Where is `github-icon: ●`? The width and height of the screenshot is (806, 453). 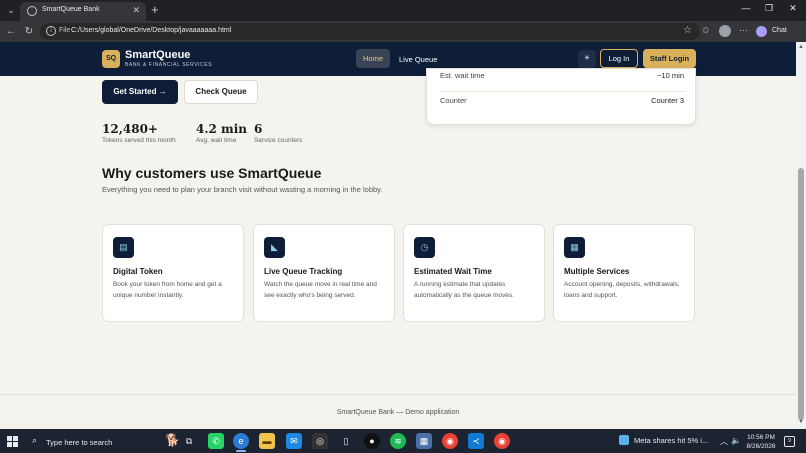
github-icon: ● is located at coordinates (372, 441).